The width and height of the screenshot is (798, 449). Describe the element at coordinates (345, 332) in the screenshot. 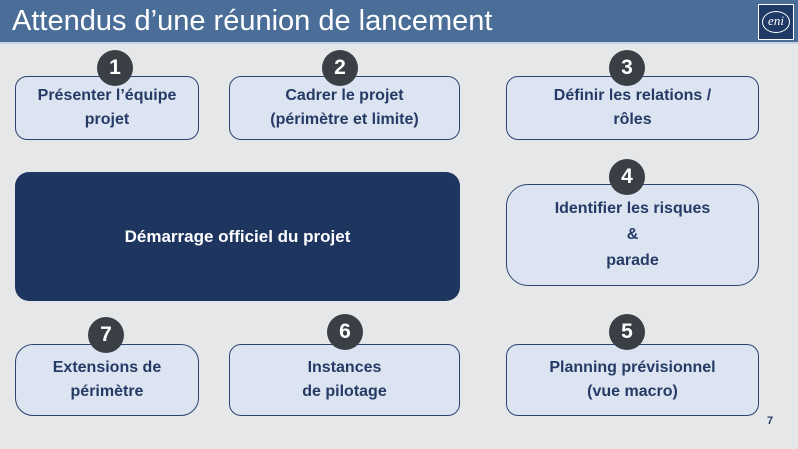

I see `step-6-badge: 6` at that location.